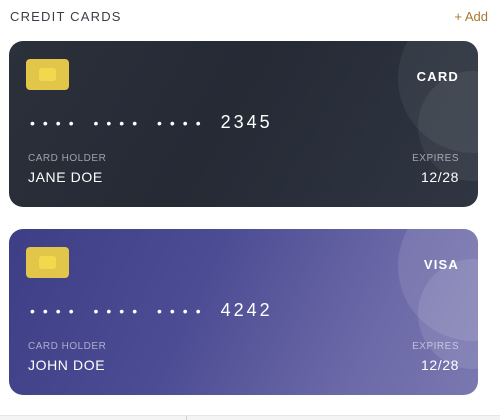 This screenshot has width=500, height=420. Describe the element at coordinates (67, 365) in the screenshot. I see `card-holder-name: JOHN DOE` at that location.